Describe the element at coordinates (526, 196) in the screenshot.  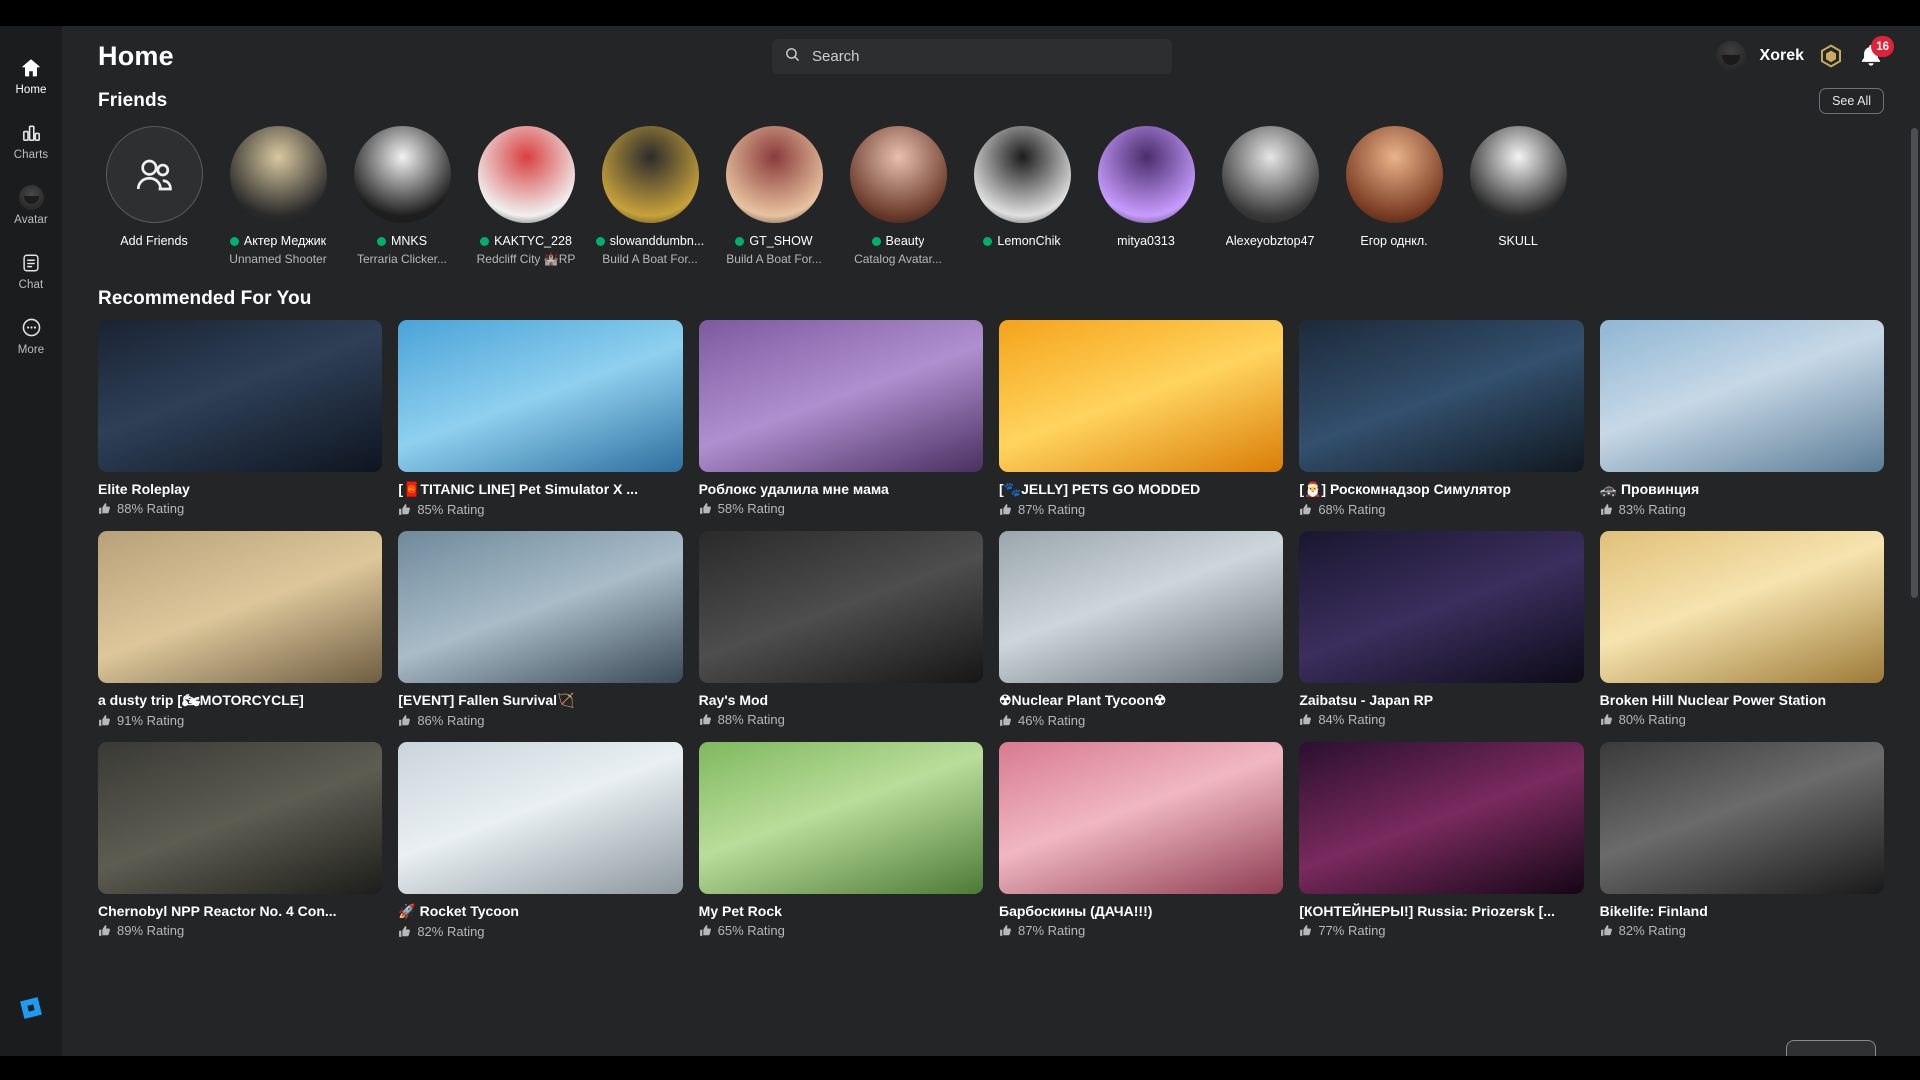
I see `friend-item: KAKTYC_228 Redcliff City 🏰RP` at that location.